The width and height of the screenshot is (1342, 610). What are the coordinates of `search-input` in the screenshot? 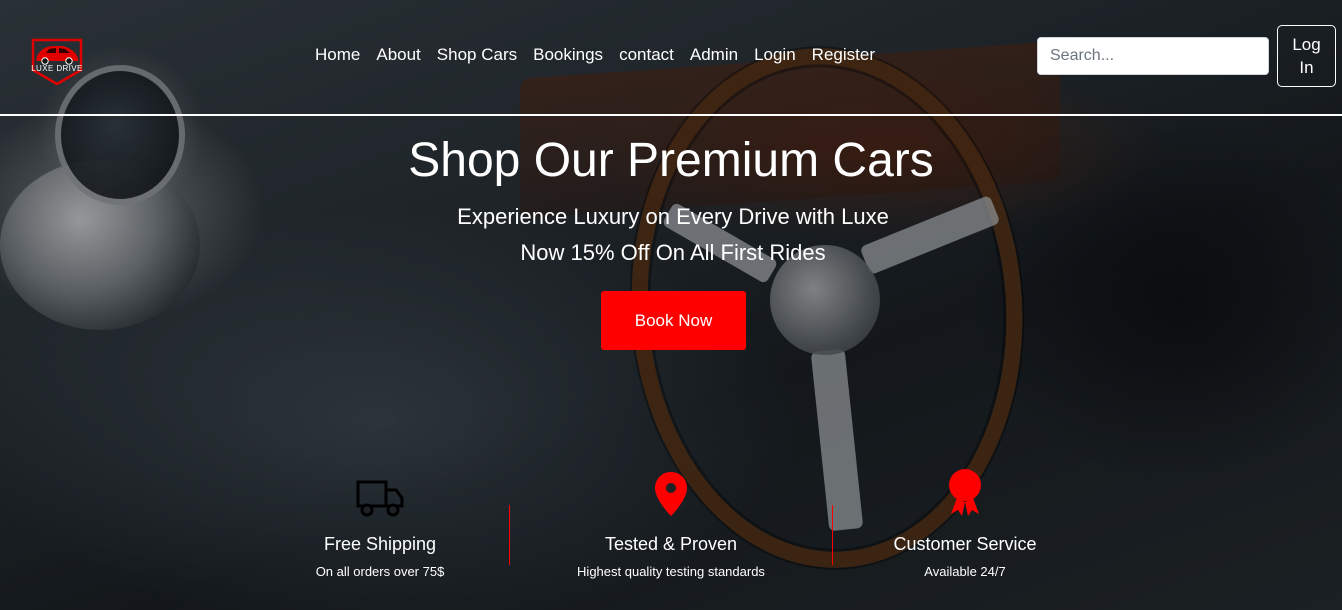 It's located at (1153, 56).